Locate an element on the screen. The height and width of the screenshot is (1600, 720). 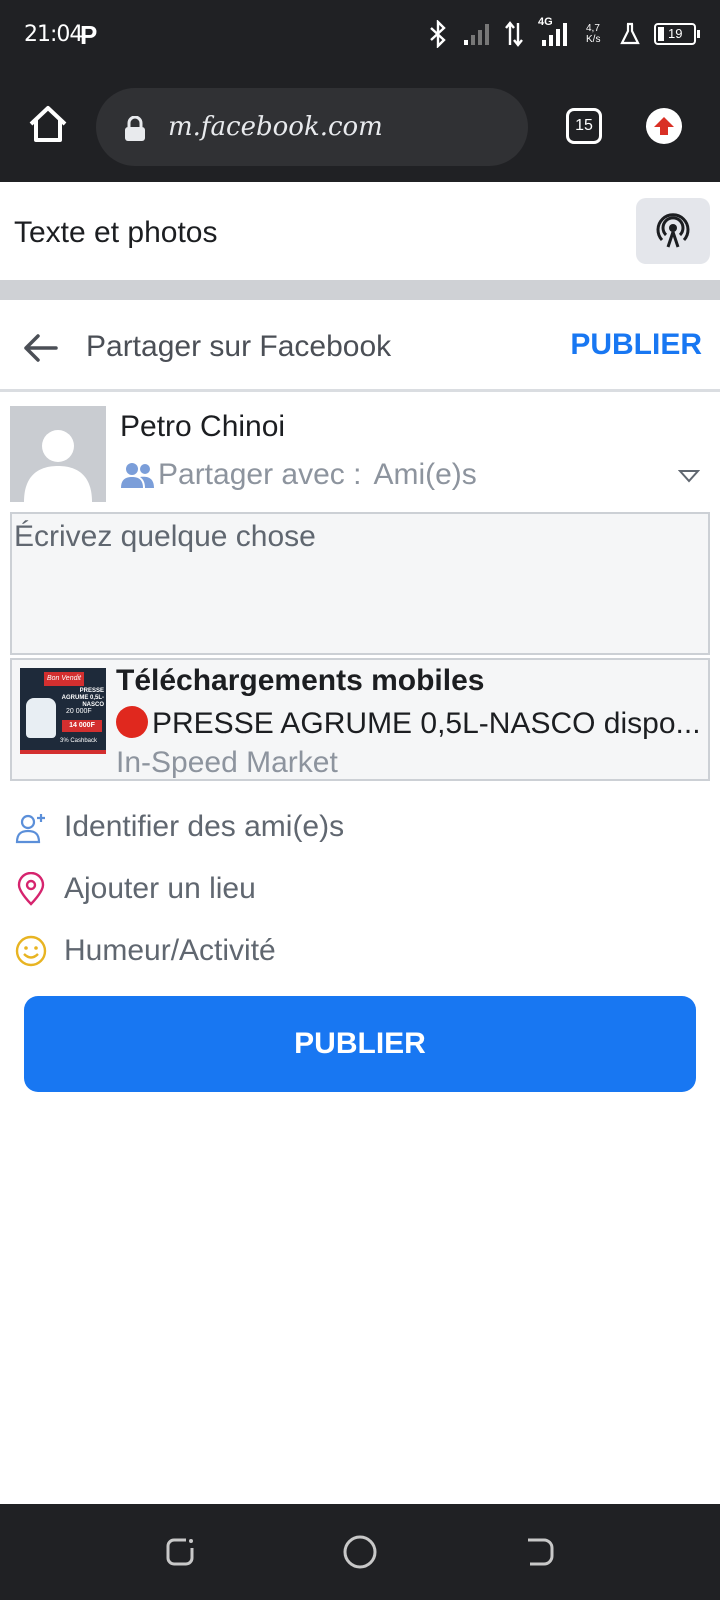
composer-placeholder: Écrivez quelque chose is located at coordinates (165, 536).